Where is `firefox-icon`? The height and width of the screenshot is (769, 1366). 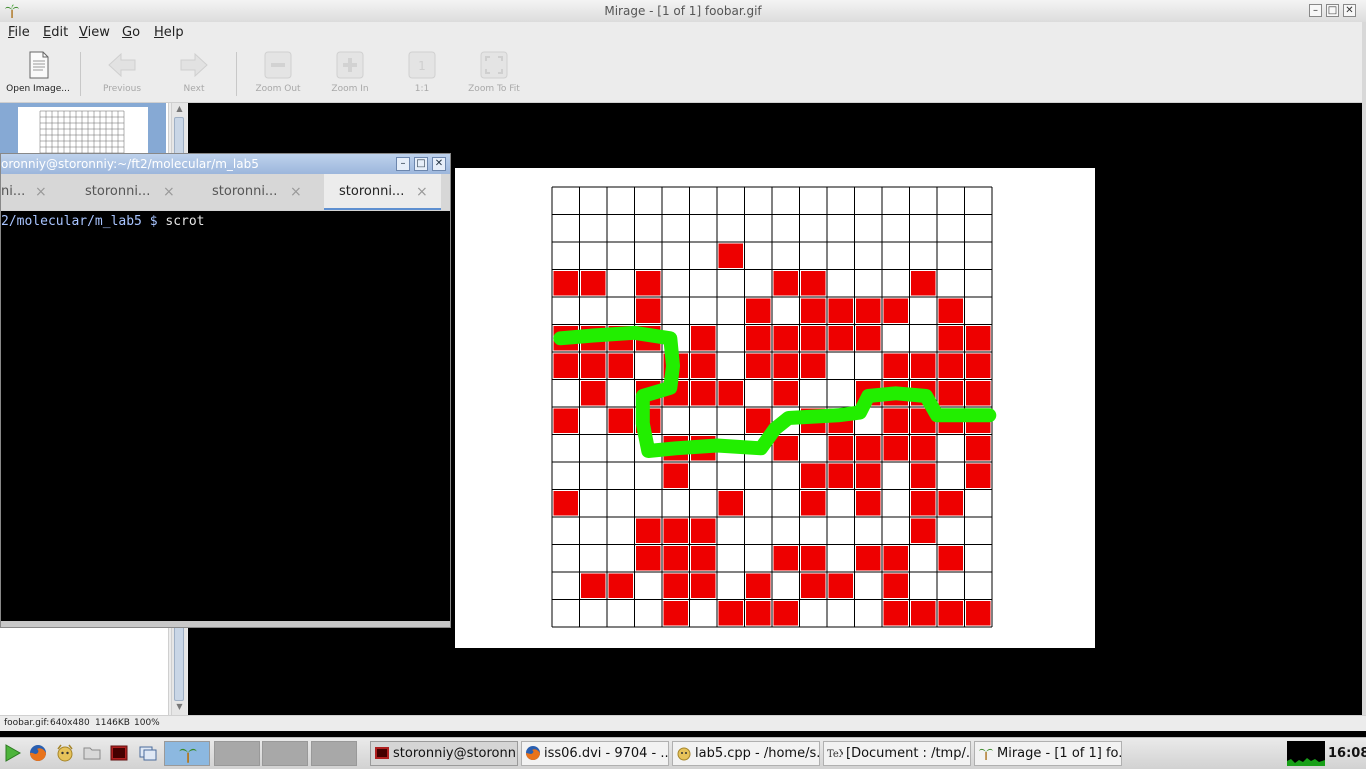
firefox-icon is located at coordinates (38, 753).